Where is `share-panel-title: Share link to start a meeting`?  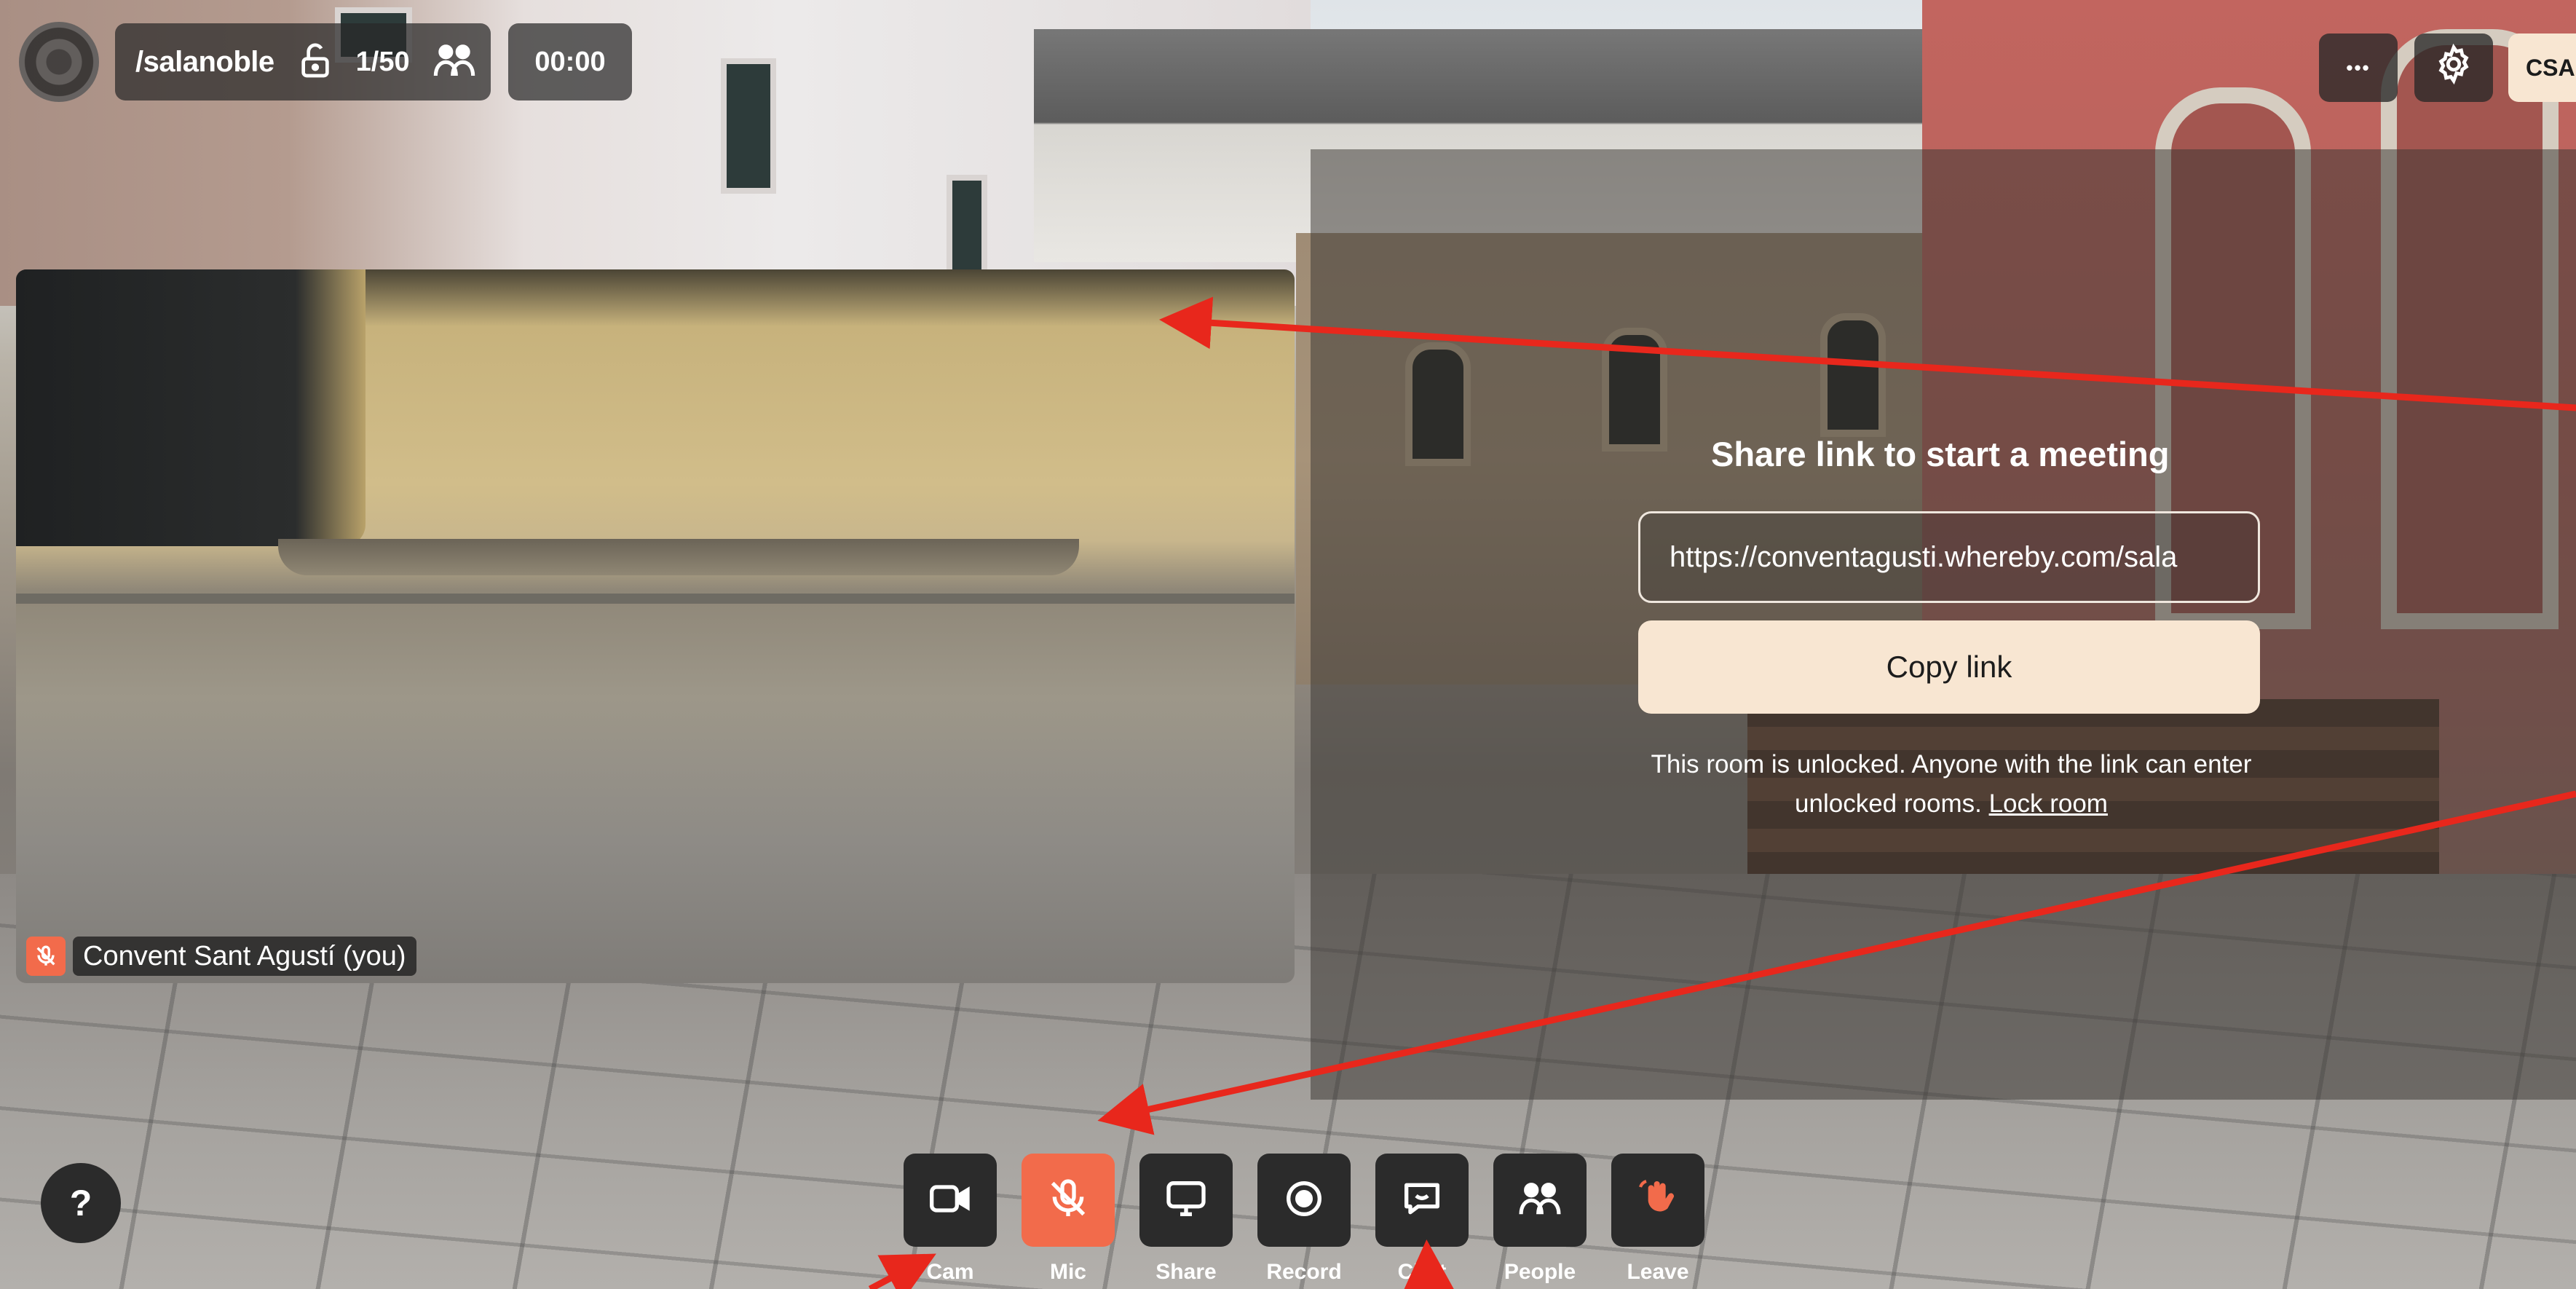 share-panel-title: Share link to start a meeting is located at coordinates (1941, 454).